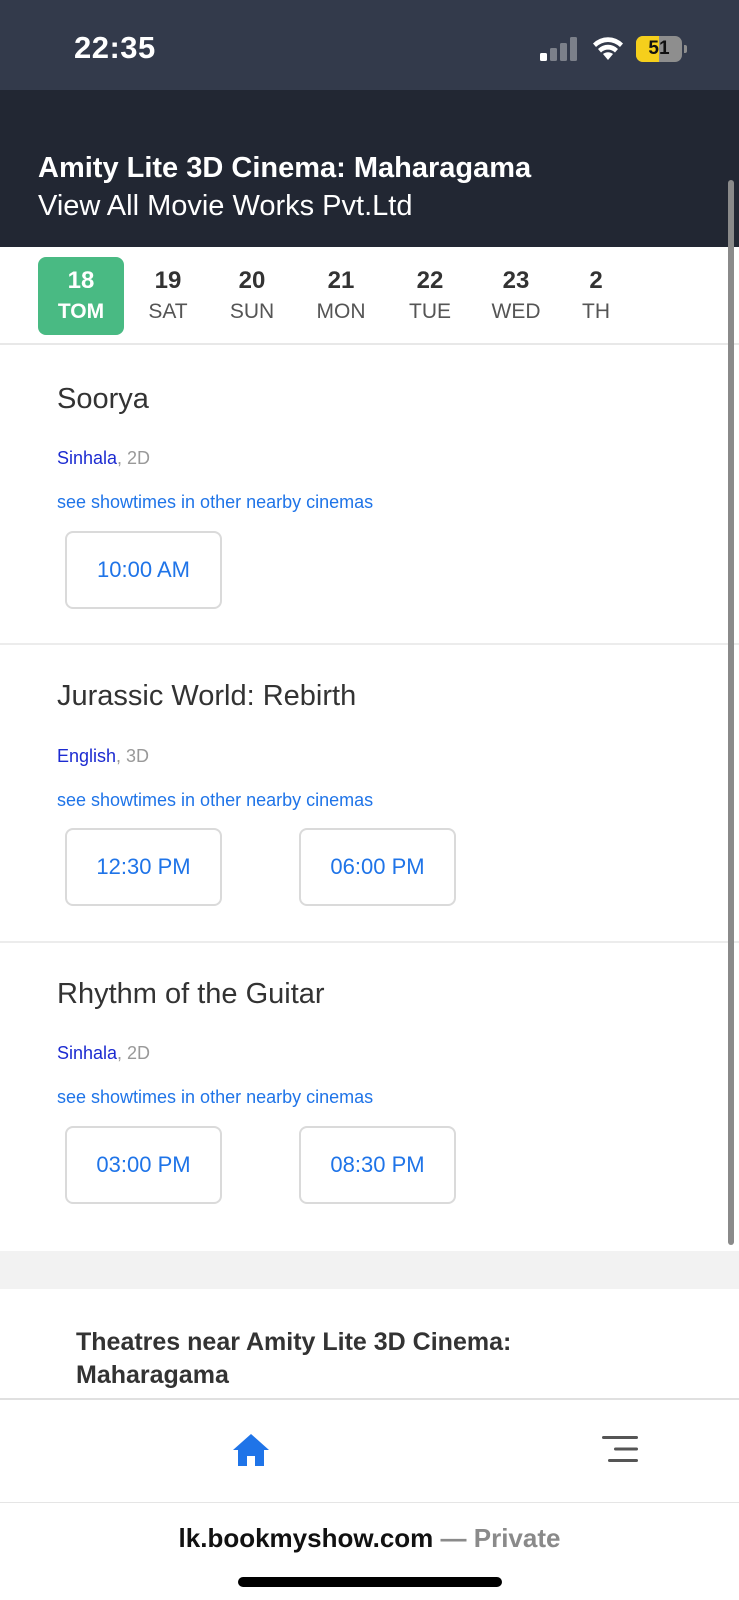 This screenshot has height=1600, width=739. Describe the element at coordinates (103, 399) in the screenshot. I see `movie-title: Soorya` at that location.